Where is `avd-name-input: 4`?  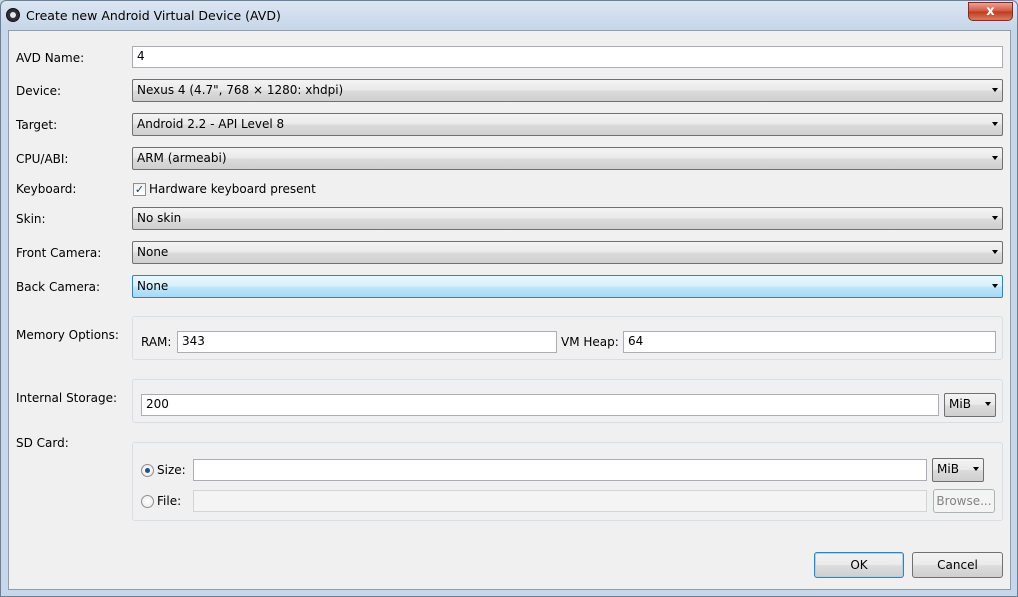
avd-name-input: 4 is located at coordinates (567, 57).